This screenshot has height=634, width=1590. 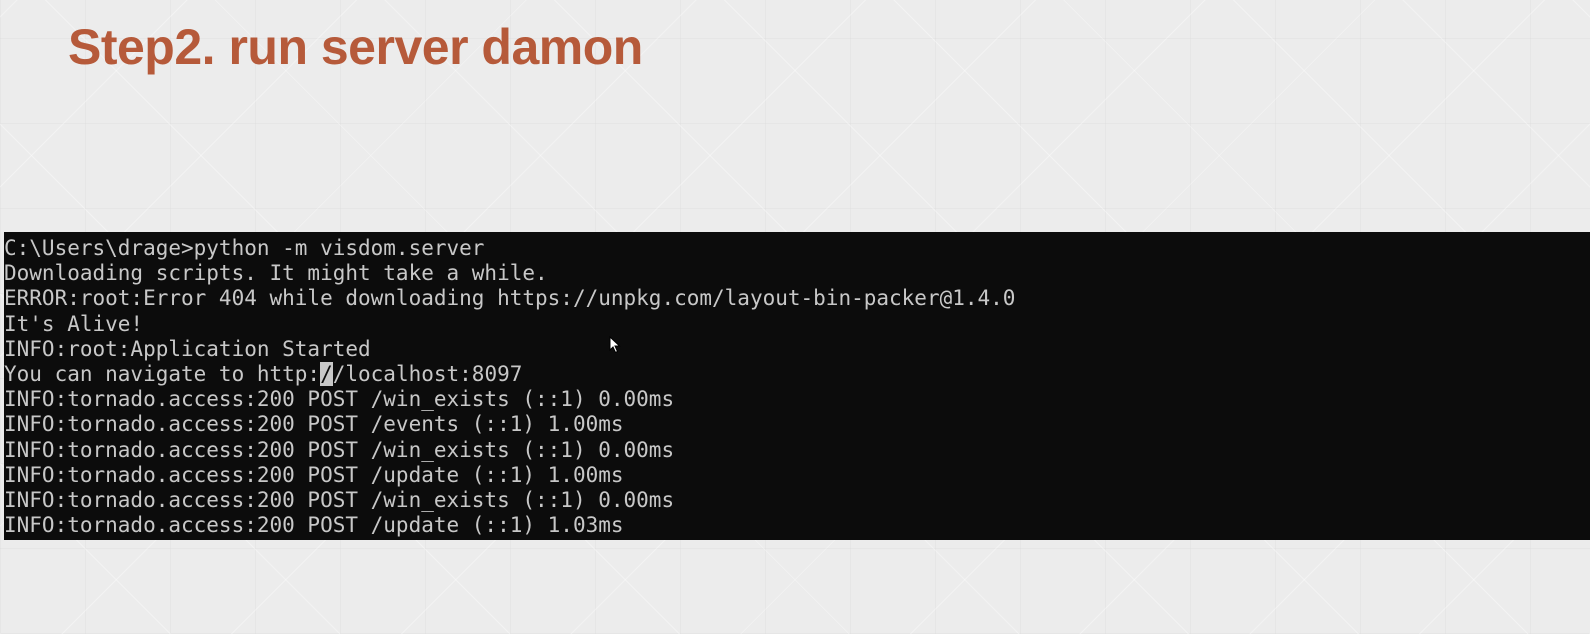 I want to click on navigate-text-after-cursor: /localhost:8097, so click(x=427, y=373).